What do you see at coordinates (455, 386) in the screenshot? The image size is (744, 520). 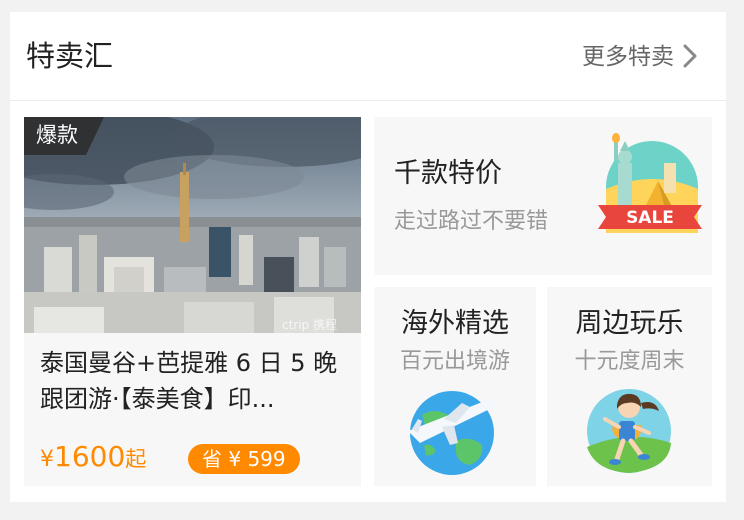 I see `tile-overseas-picks: 海外精选 百元出境游` at bounding box center [455, 386].